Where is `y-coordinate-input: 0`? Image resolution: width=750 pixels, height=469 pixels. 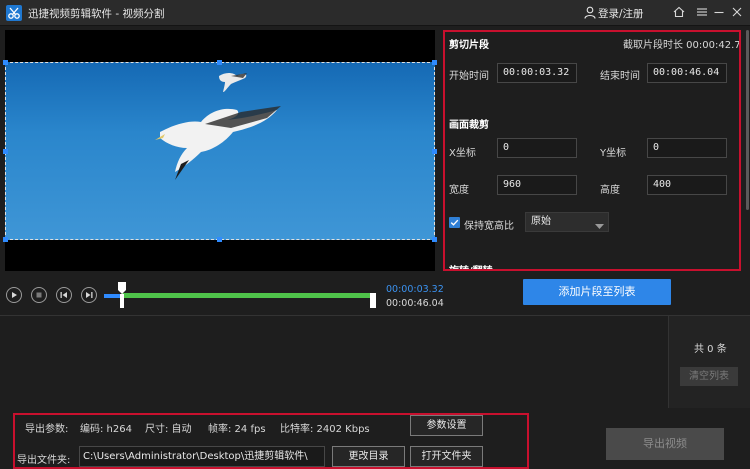
y-coordinate-input: 0 is located at coordinates (687, 148).